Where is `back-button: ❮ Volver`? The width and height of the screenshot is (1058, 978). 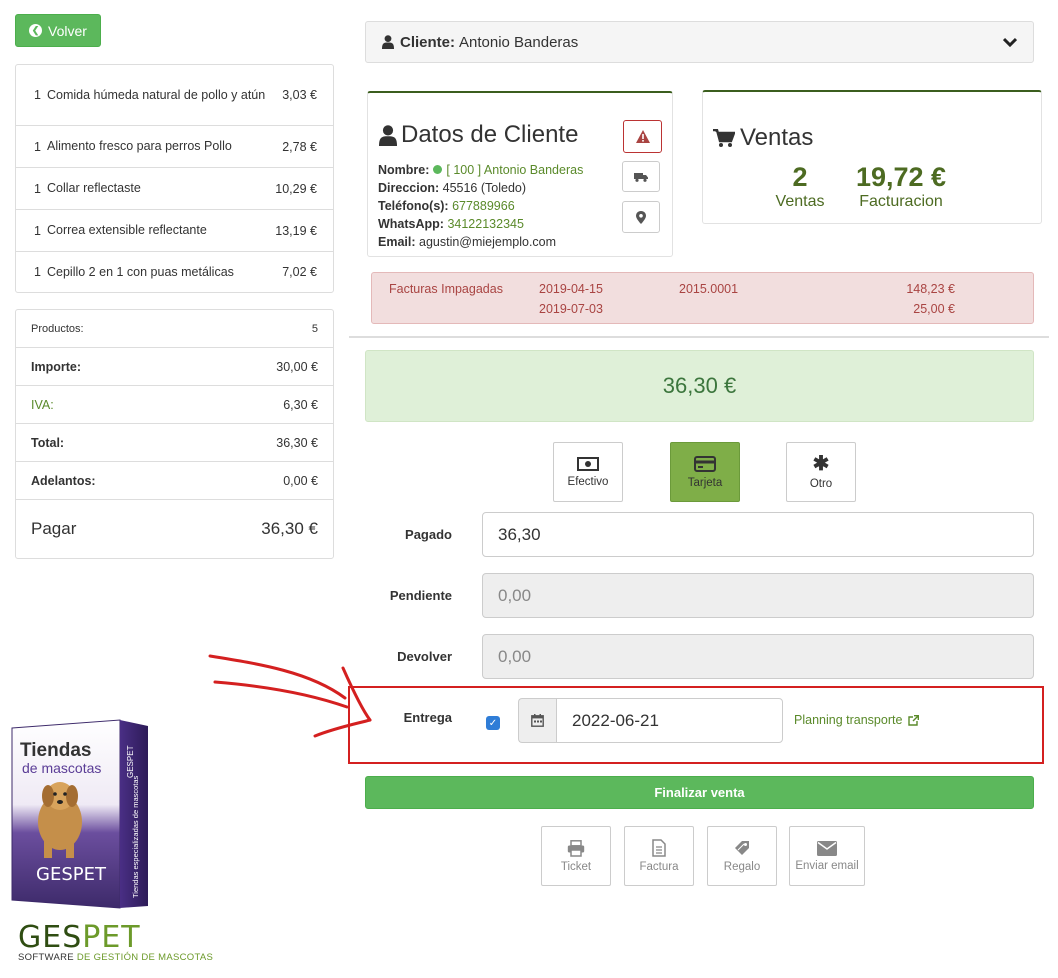
back-button: ❮ Volver is located at coordinates (58, 30).